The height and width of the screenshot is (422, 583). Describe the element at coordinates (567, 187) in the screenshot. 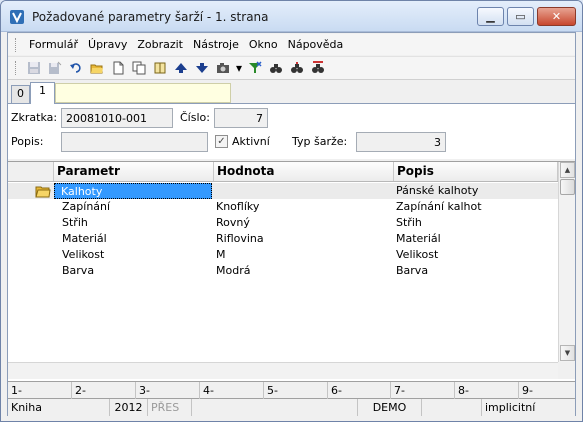

I see `scroll-thumb` at that location.